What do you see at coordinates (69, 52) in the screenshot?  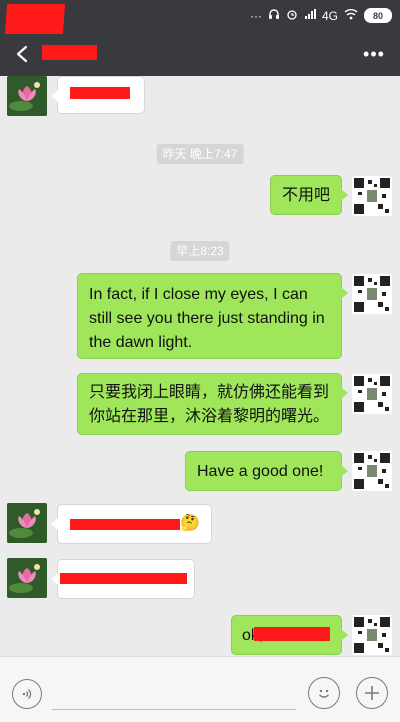 I see `redacted-contact-name` at bounding box center [69, 52].